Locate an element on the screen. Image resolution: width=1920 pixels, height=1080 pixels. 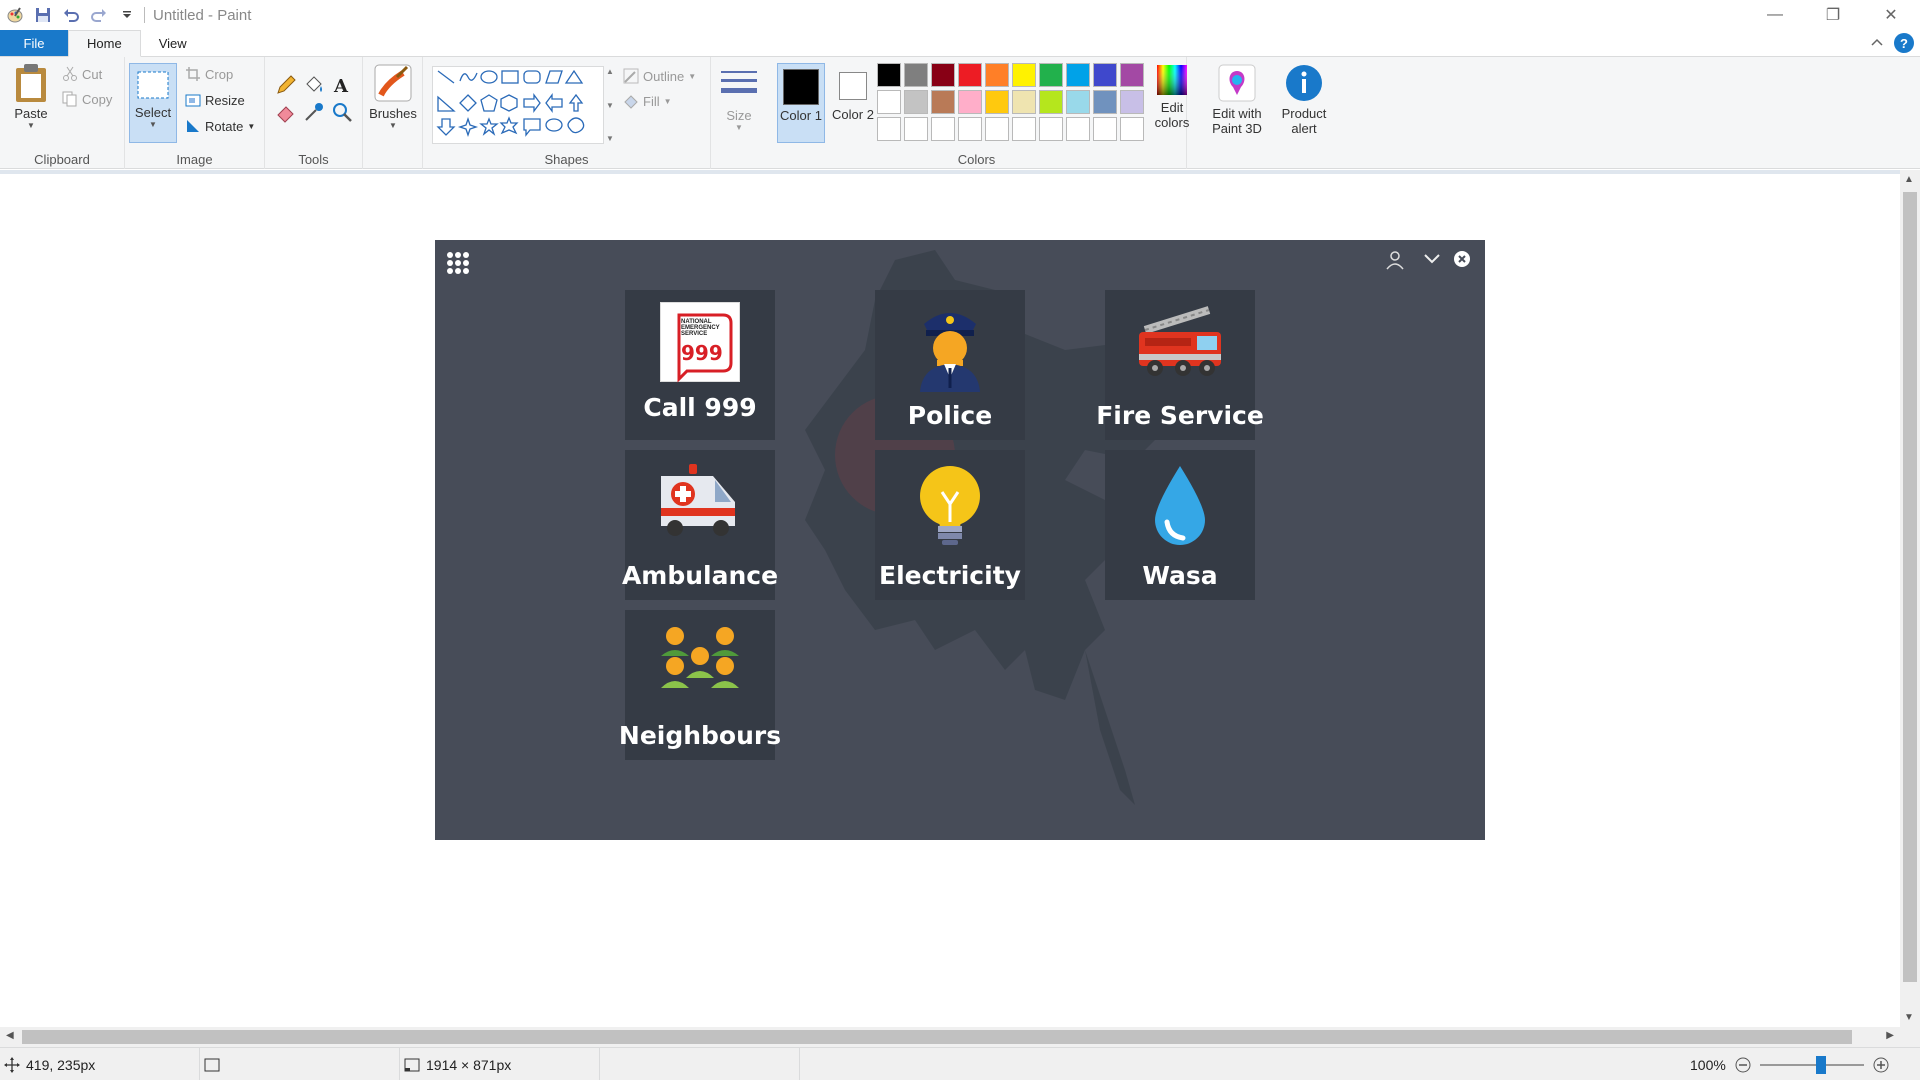
rotate-button: Rotate ▼ is located at coordinates (220, 126).